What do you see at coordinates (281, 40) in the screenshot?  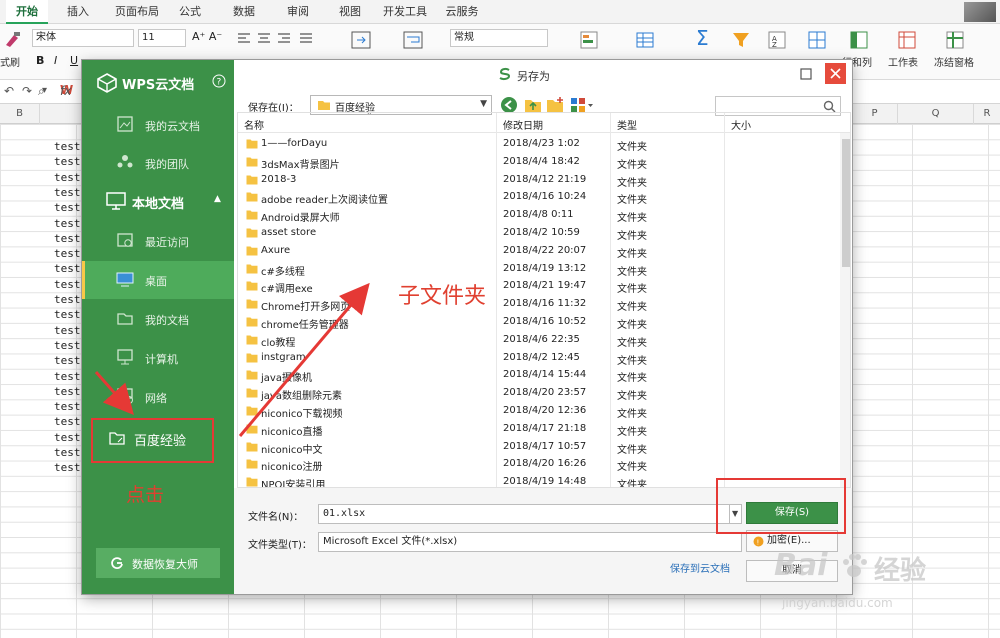 I see `align-icons` at bounding box center [281, 40].